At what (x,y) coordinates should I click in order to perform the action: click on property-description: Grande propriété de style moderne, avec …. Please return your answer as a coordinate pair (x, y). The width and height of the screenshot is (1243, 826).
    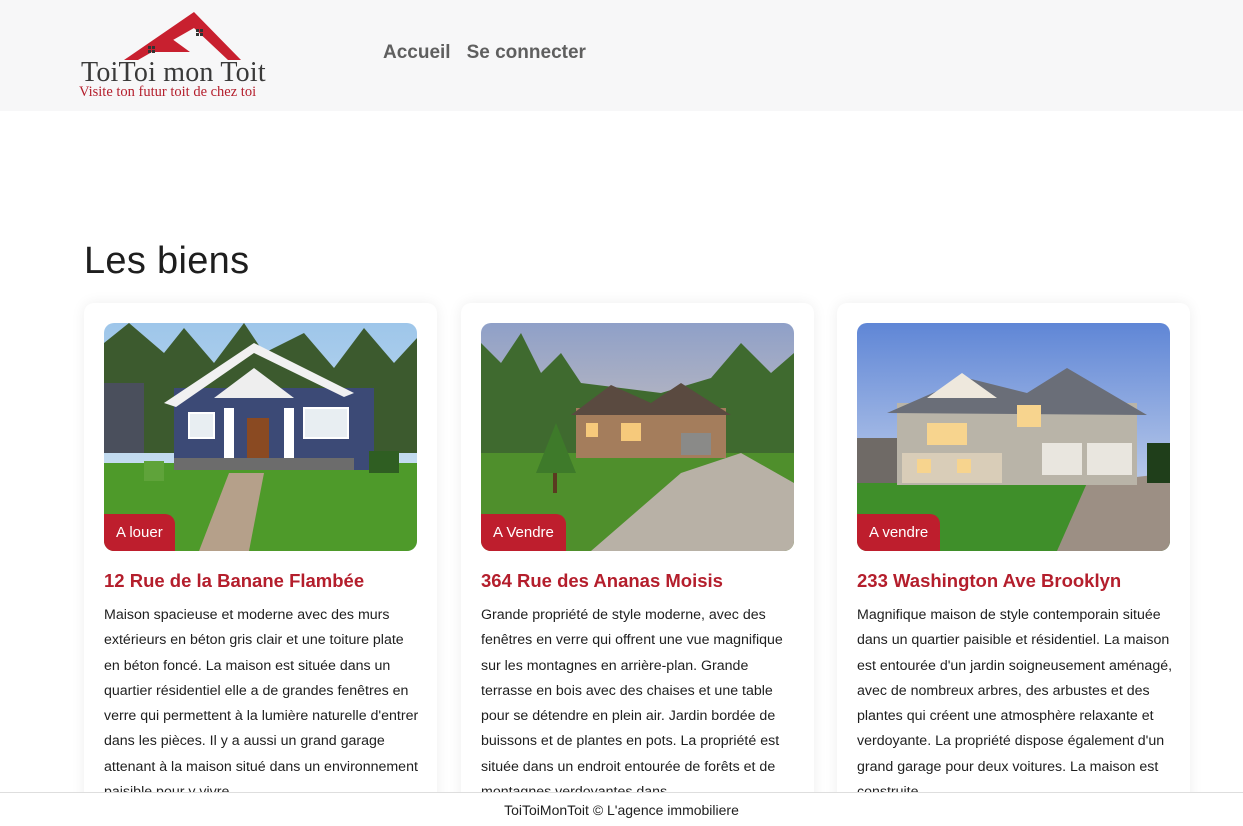
    Looking at the image, I should click on (632, 703).